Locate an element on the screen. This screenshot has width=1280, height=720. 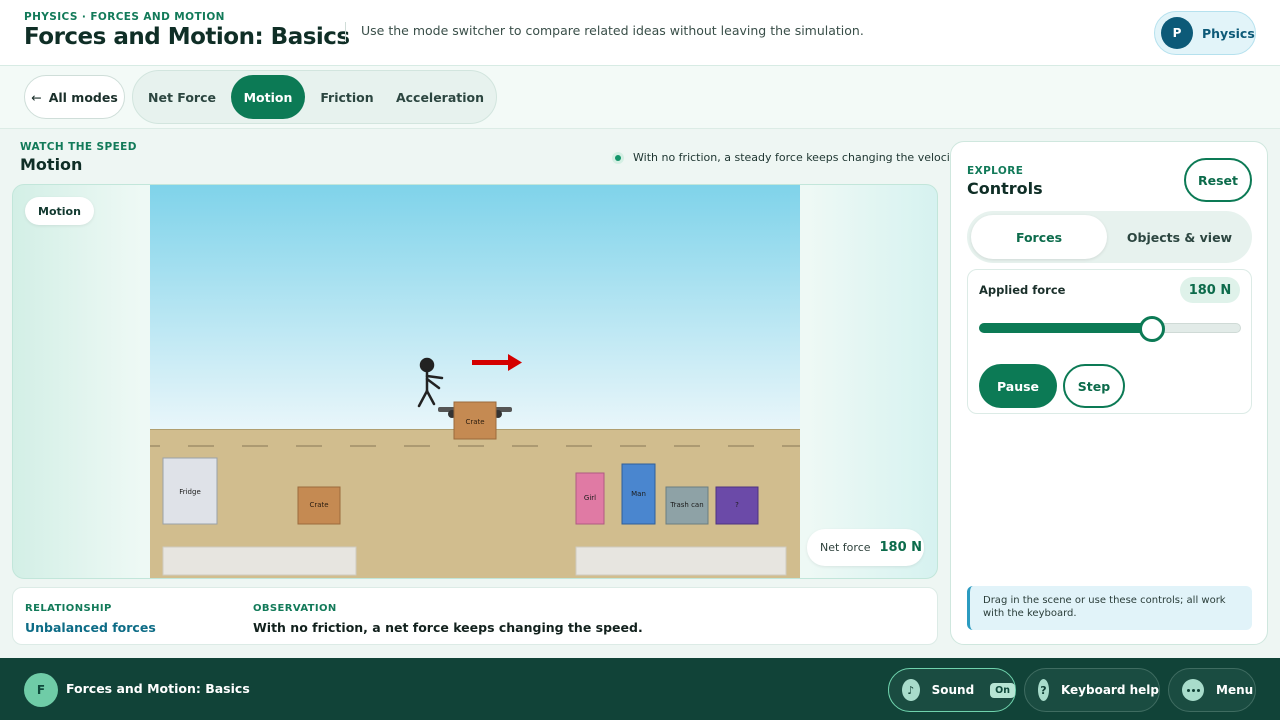
keyboard-help-button: ? Keyboard help is located at coordinates (1092, 690).